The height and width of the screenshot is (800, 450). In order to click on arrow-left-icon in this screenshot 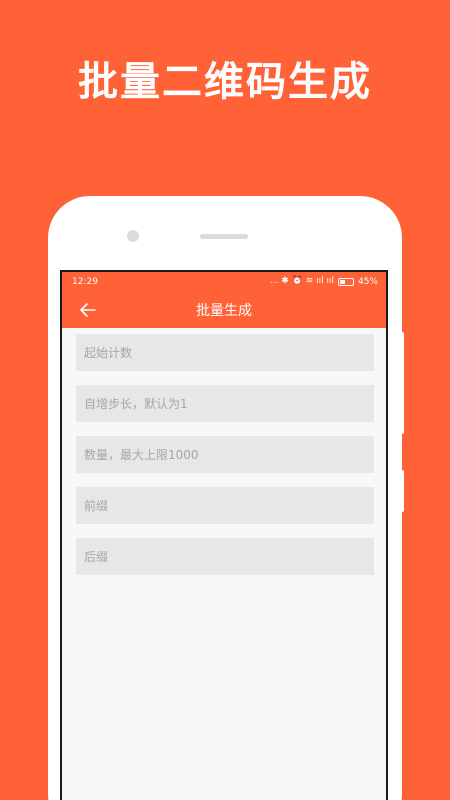, I will do `click(88, 310)`.